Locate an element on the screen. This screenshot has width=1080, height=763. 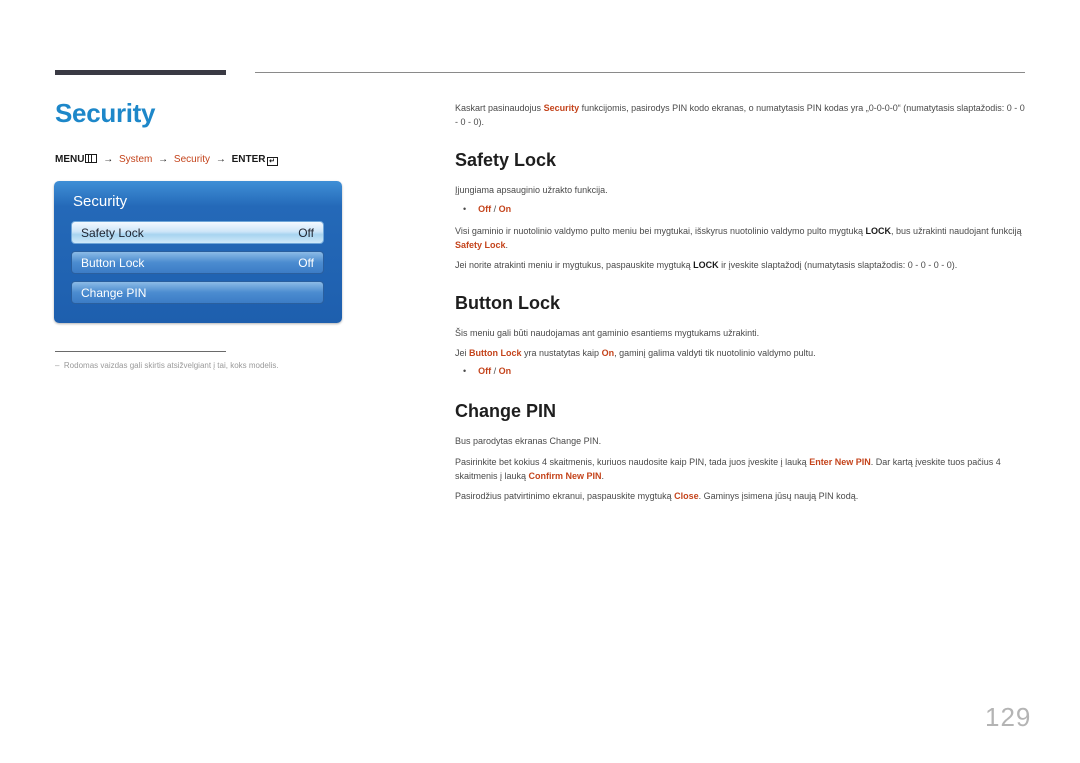
osd-title: Security is located at coordinates (100, 201).